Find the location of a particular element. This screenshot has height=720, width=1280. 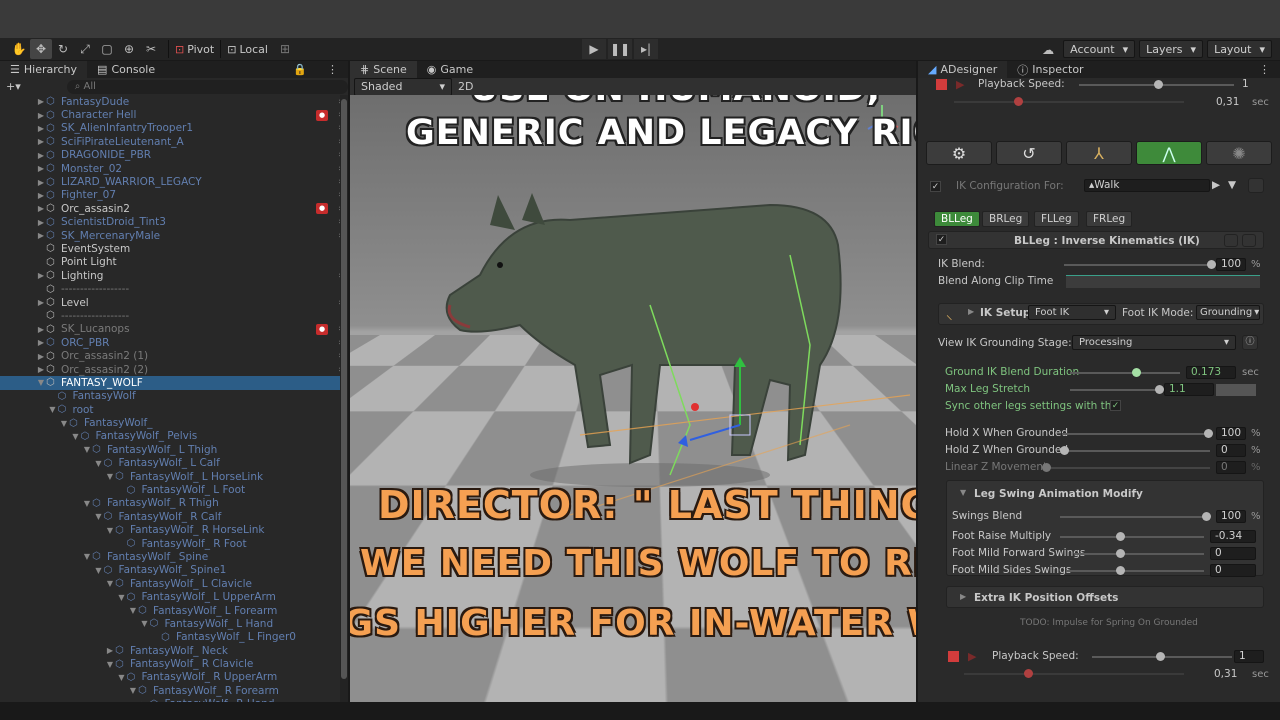

hierarchy-row: ▼ ⬡ FantasyWolf_ R HorseLink is located at coordinates (174, 530).